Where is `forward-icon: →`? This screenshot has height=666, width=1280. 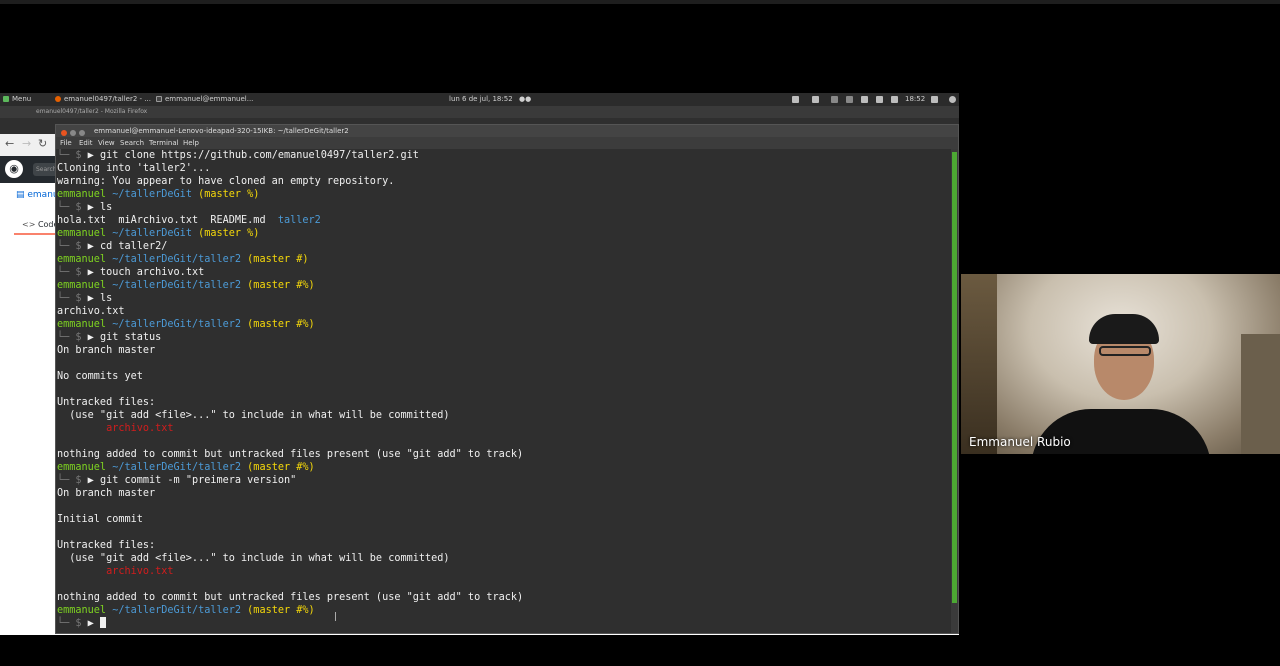 forward-icon: → is located at coordinates (26, 143).